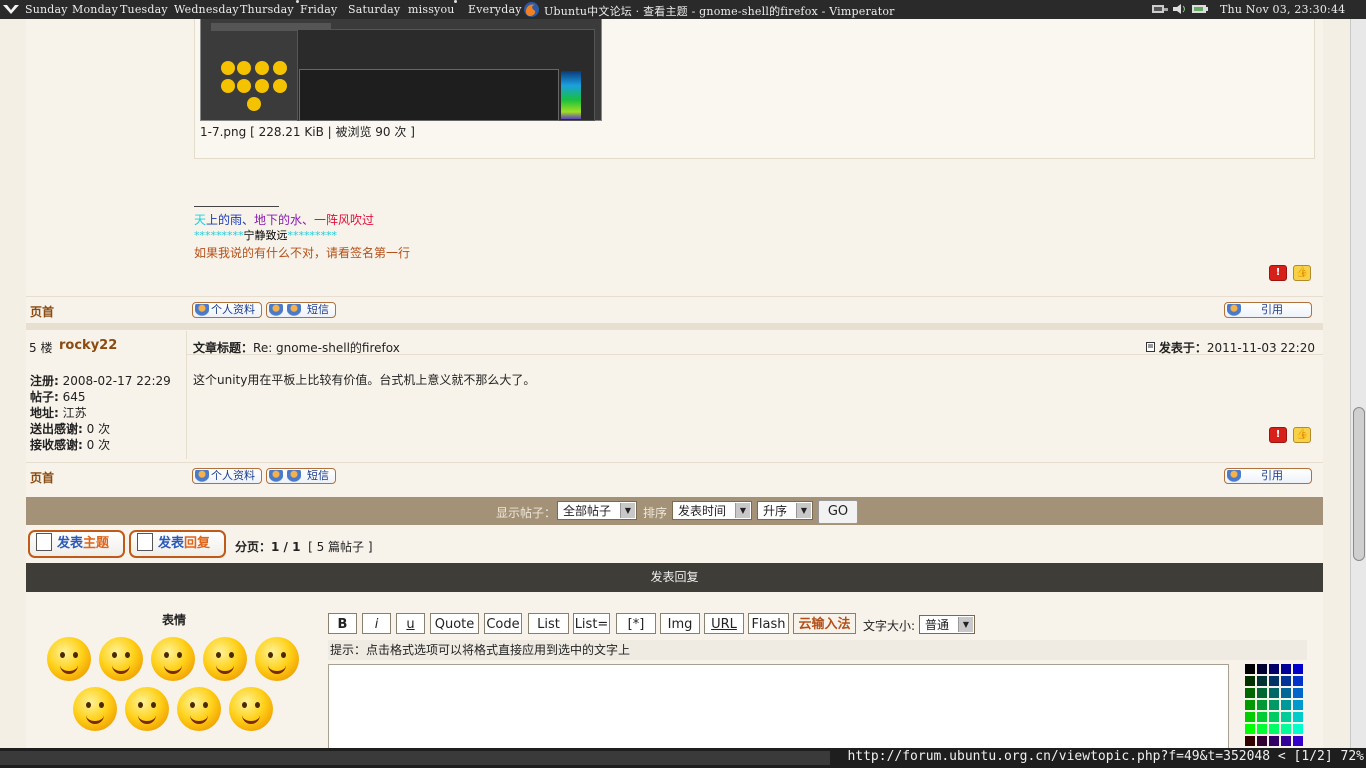 This screenshot has height=768, width=1366. What do you see at coordinates (1160, 10) in the screenshot?
I see `network-icon` at bounding box center [1160, 10].